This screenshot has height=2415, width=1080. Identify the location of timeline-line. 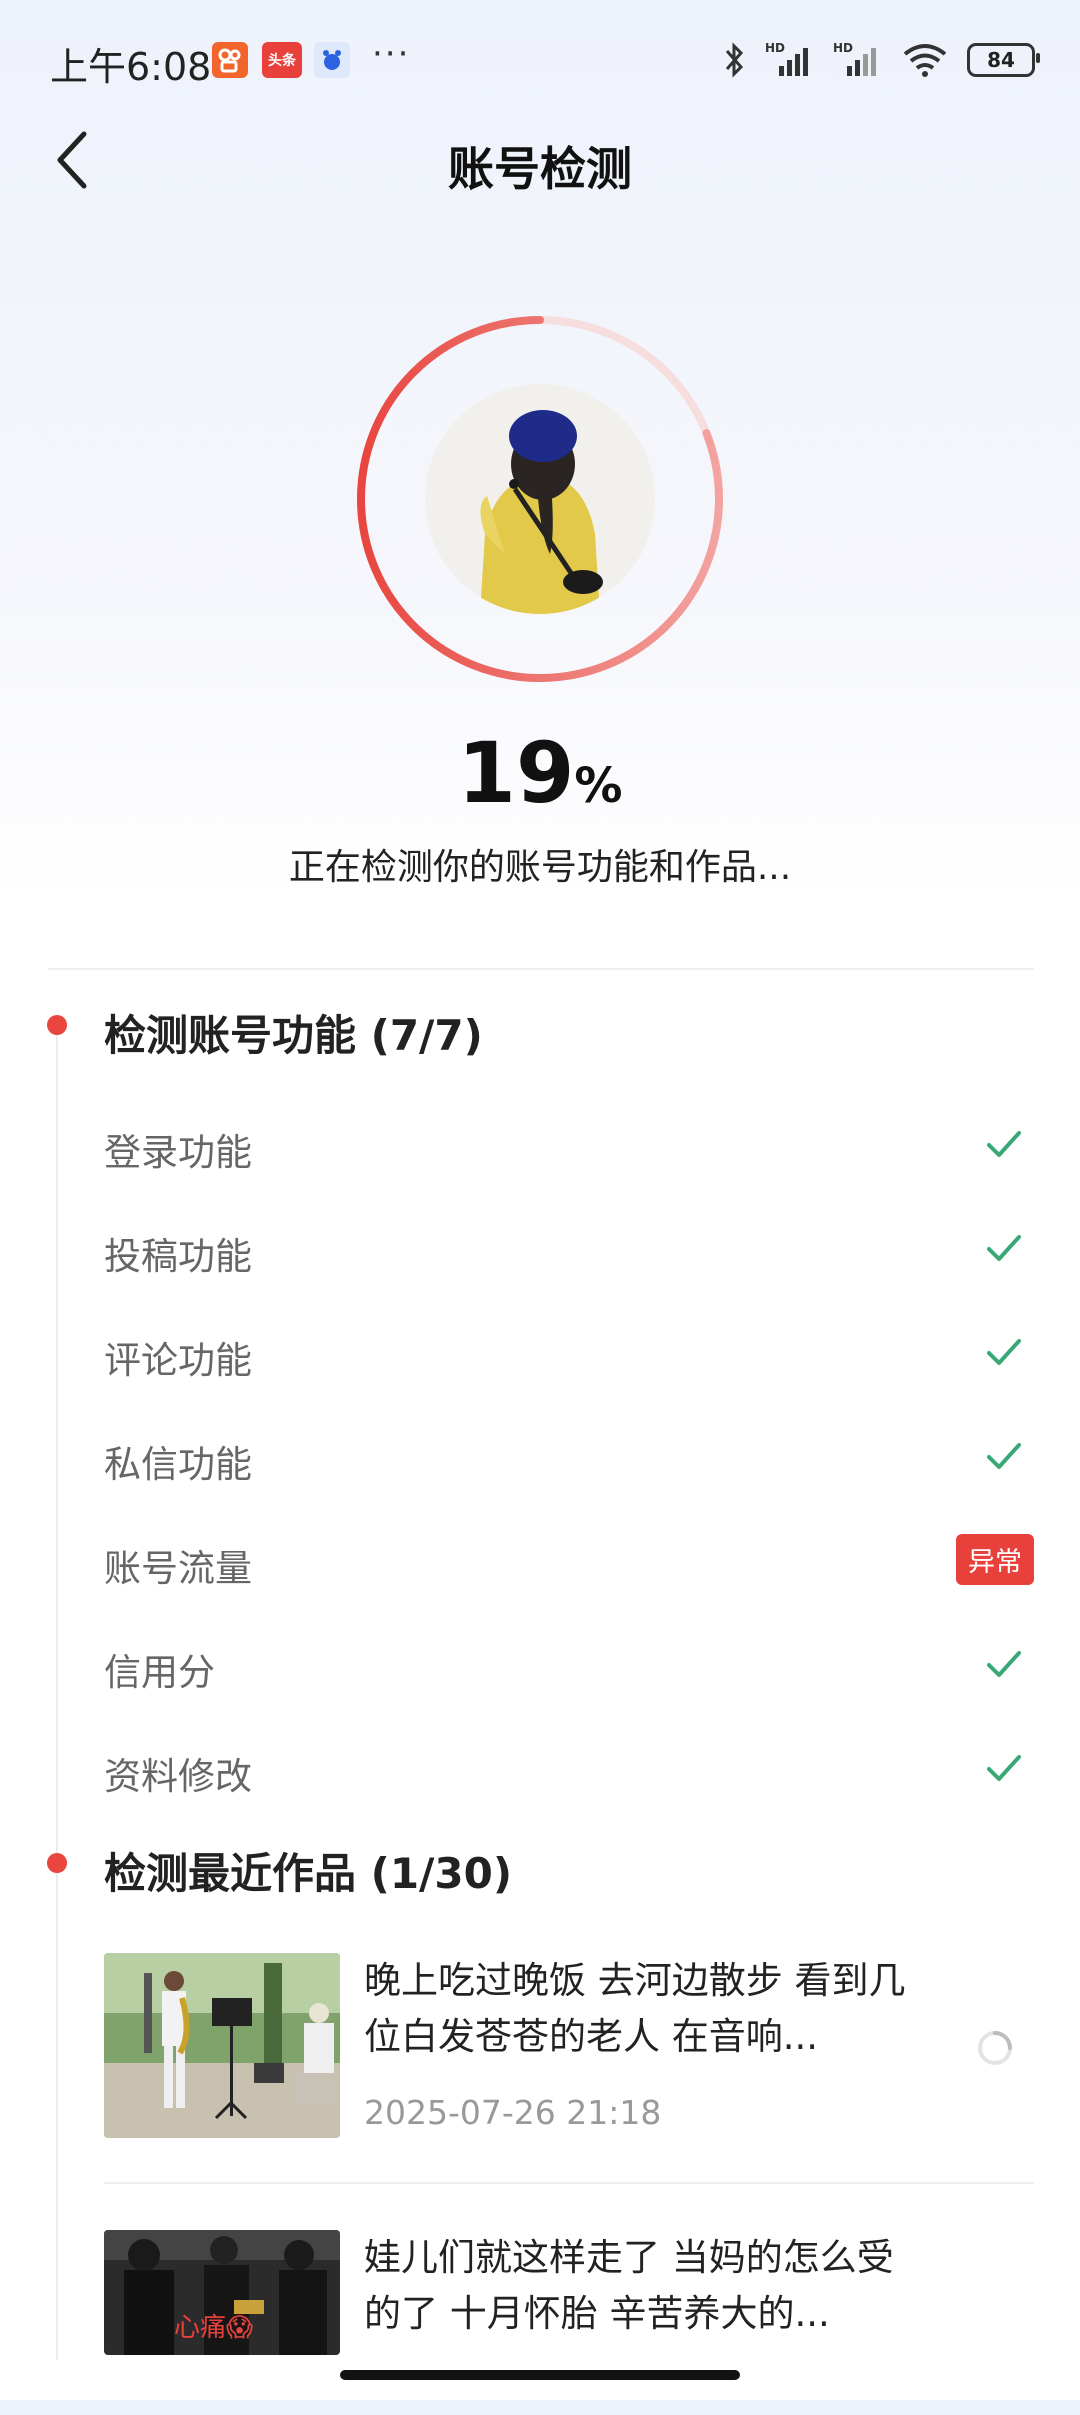
(57, 1695).